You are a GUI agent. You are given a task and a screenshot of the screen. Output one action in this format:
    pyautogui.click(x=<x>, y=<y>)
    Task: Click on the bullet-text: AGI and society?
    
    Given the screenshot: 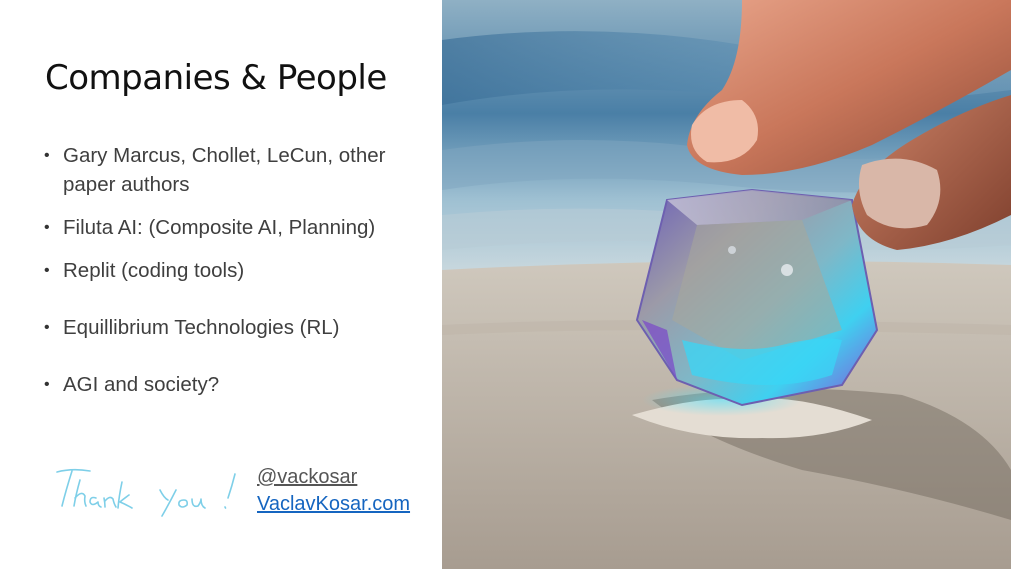 What is the action you would take?
    pyautogui.click(x=141, y=384)
    